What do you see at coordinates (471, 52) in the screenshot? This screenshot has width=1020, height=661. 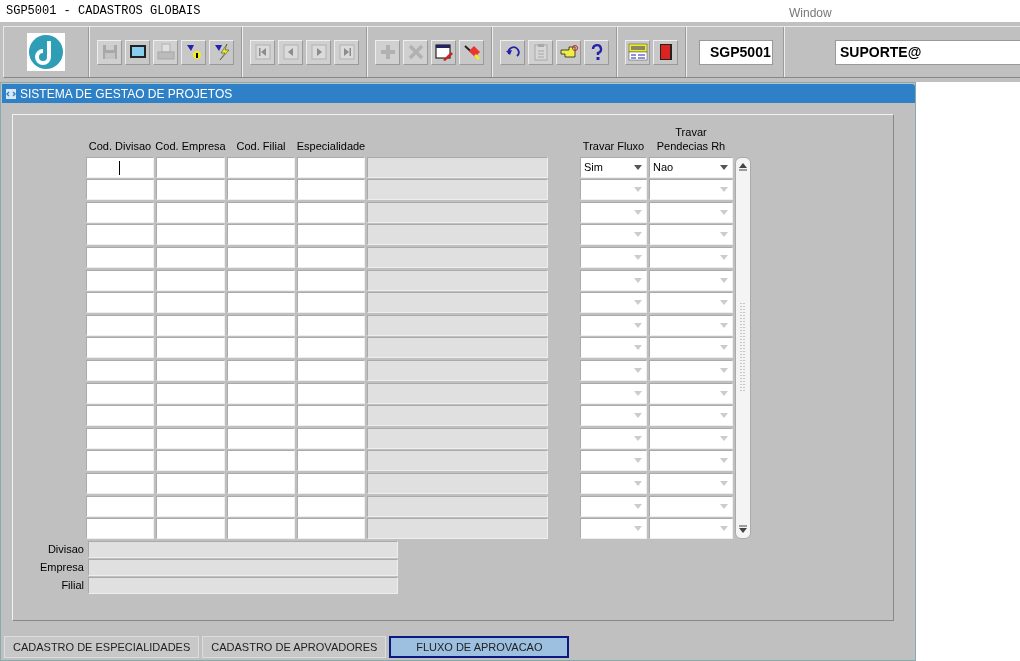 I see `eraser-button` at bounding box center [471, 52].